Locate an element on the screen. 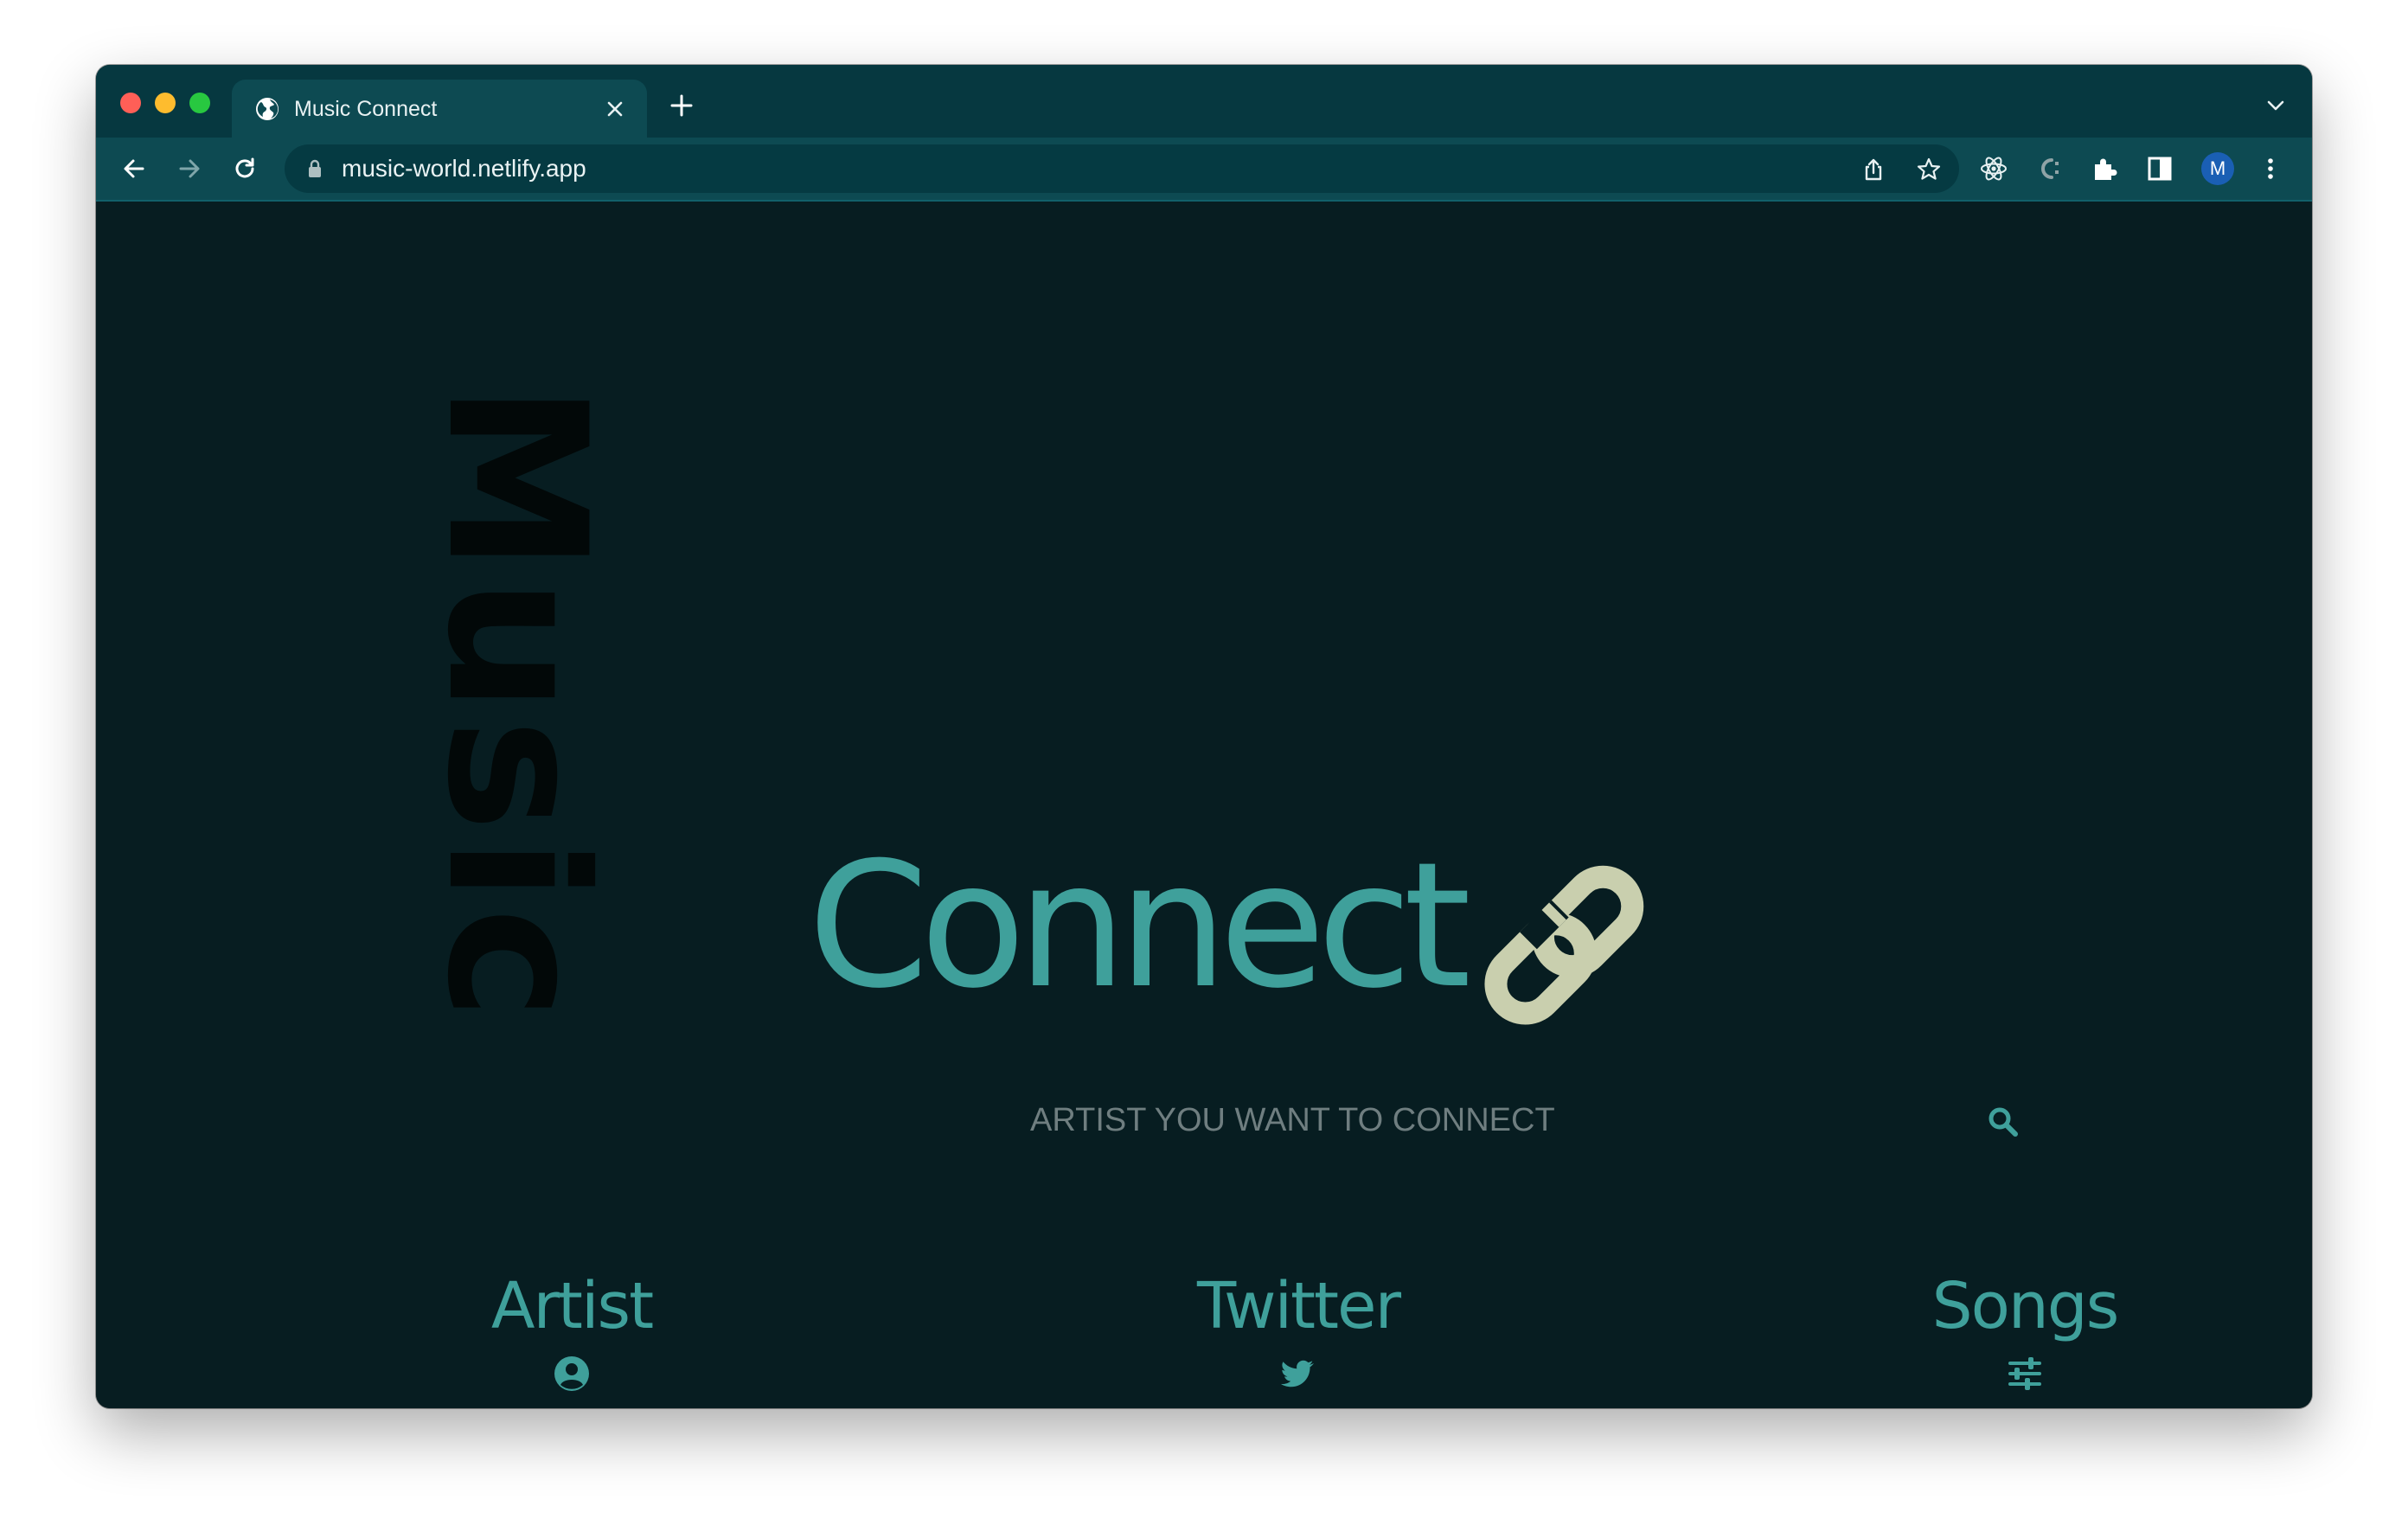 The image size is (2408, 1538). tab-title: Music Connect is located at coordinates (366, 109).